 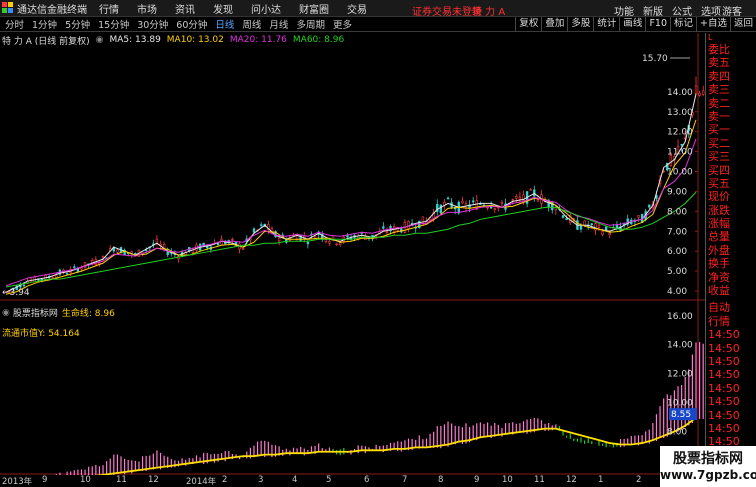 What do you see at coordinates (677, 433) in the screenshot?
I see `sub-y-tick-label: 8.00` at bounding box center [677, 433].